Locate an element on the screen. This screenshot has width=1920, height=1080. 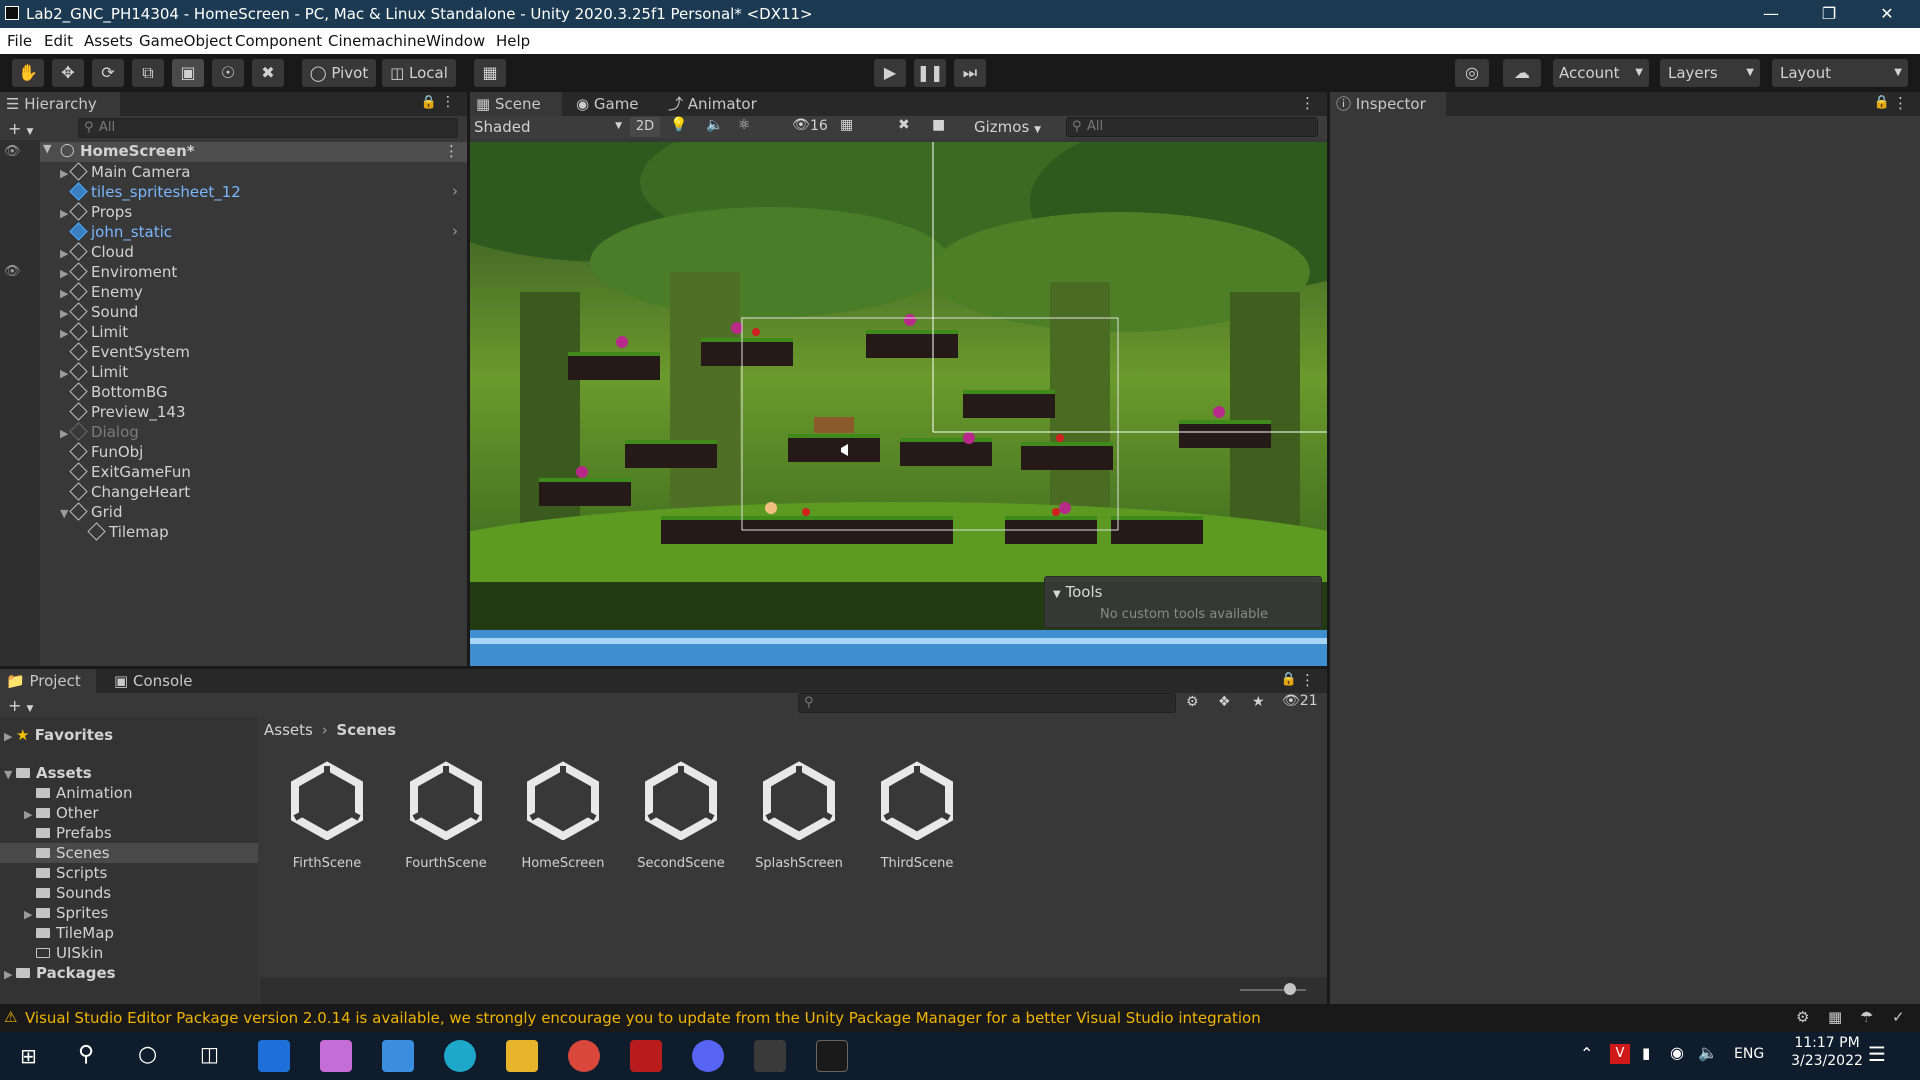
add-object-button: + ▼ is located at coordinates (20, 128).